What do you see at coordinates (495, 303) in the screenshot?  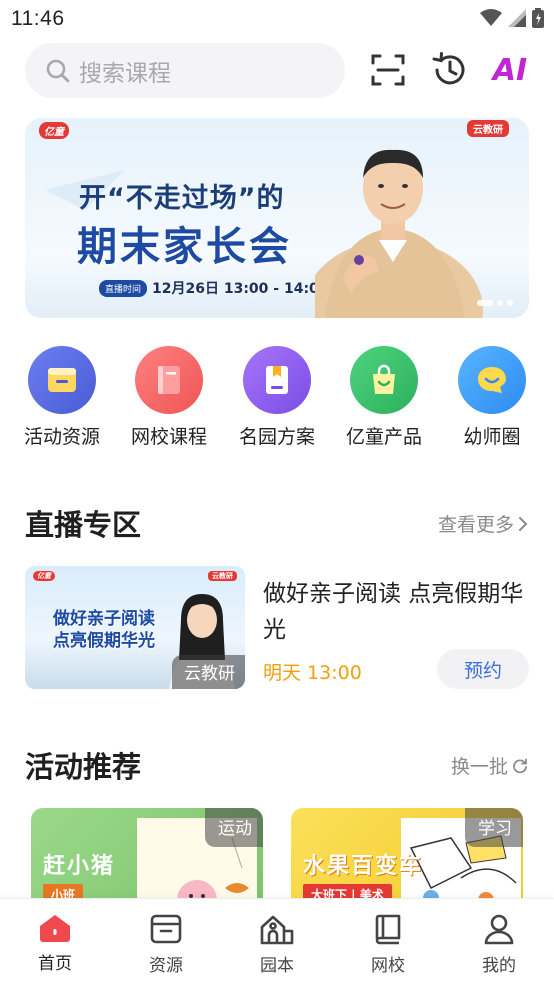 I see `banner-pagination` at bounding box center [495, 303].